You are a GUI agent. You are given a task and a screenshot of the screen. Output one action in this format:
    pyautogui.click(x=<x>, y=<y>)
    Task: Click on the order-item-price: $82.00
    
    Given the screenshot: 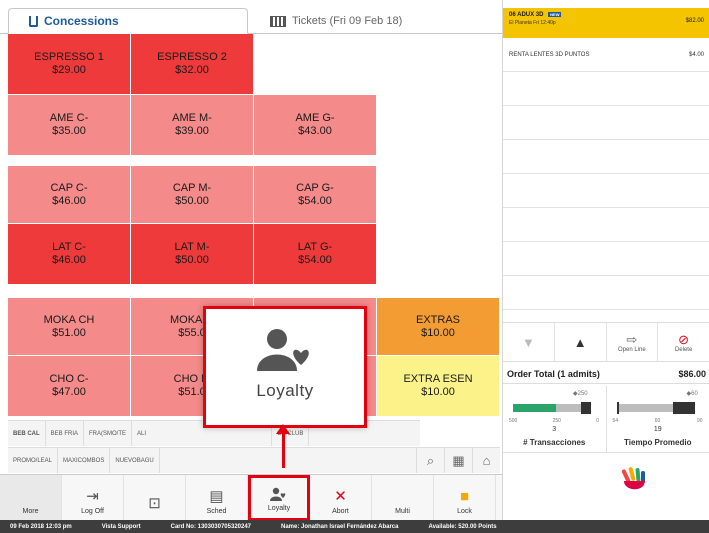 What is the action you would take?
    pyautogui.click(x=694, y=21)
    